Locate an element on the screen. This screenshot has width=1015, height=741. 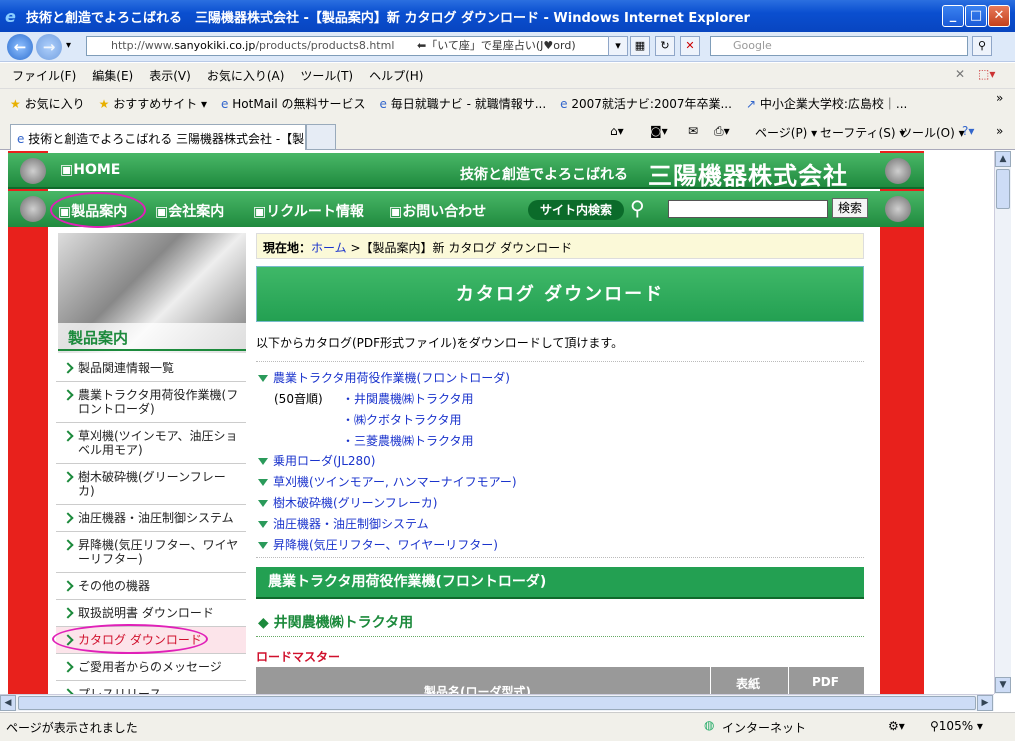
menu-edit: 編集(E) is located at coordinates (112, 75).